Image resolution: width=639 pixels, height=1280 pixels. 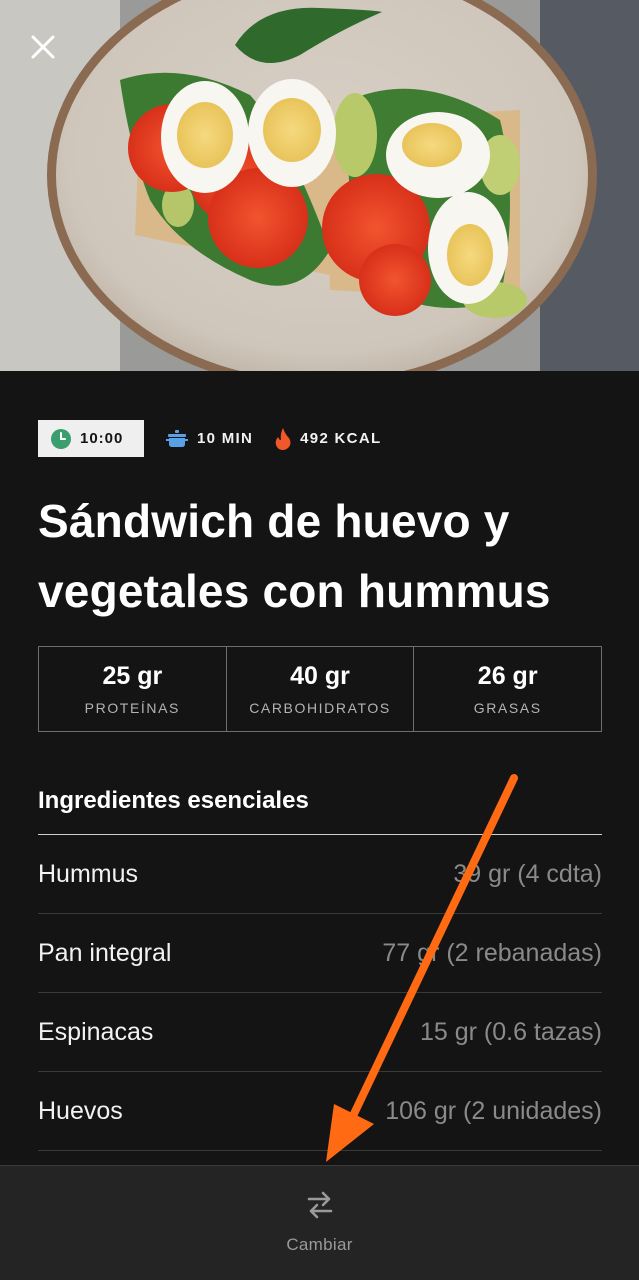 I want to click on recipe-title: Sándwich de huevo y vegetales con hummus, so click(x=294, y=556).